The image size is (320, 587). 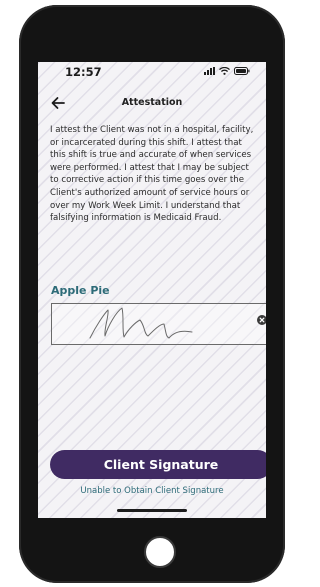 I want to click on signature-stroke, so click(x=141, y=323).